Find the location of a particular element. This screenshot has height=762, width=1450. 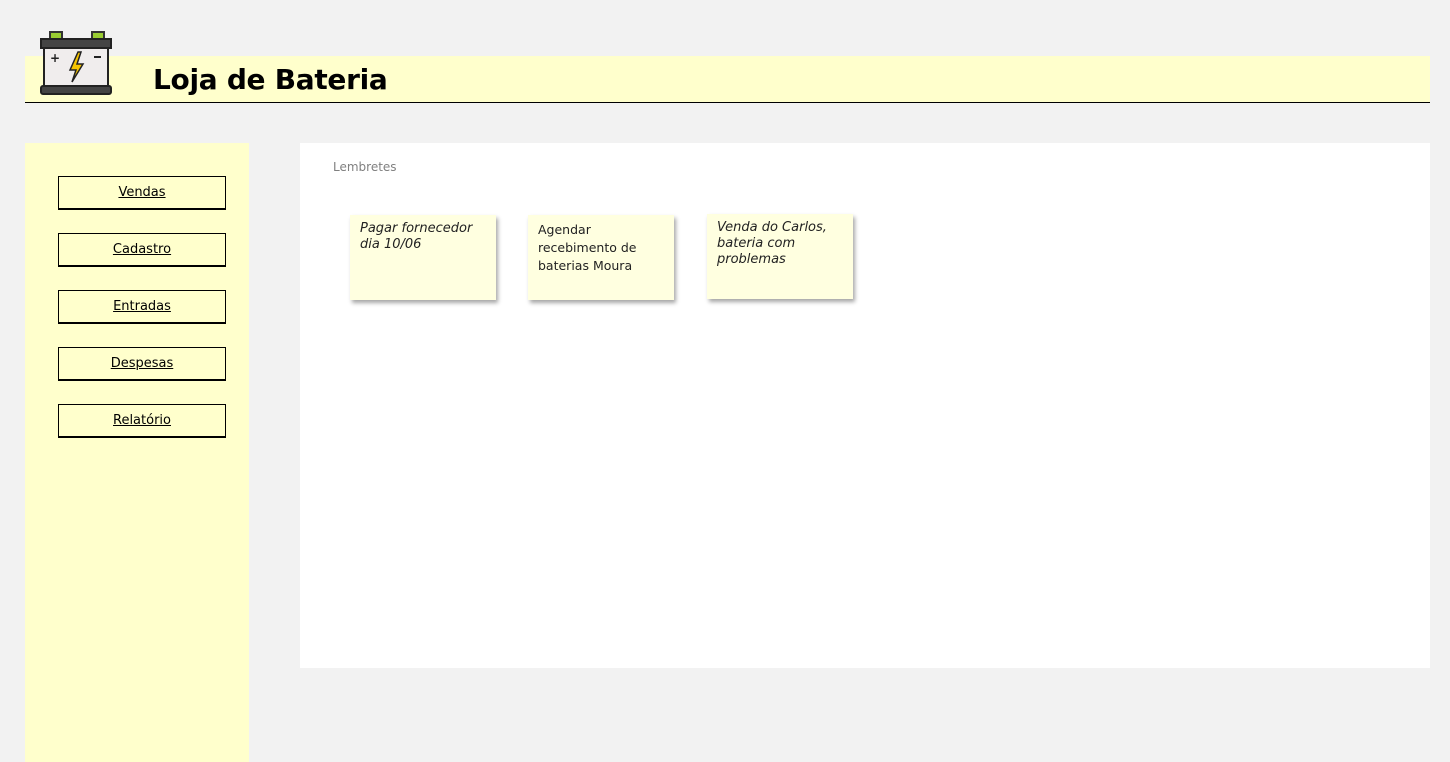

nav-button-vendas: Vendas is located at coordinates (142, 193).